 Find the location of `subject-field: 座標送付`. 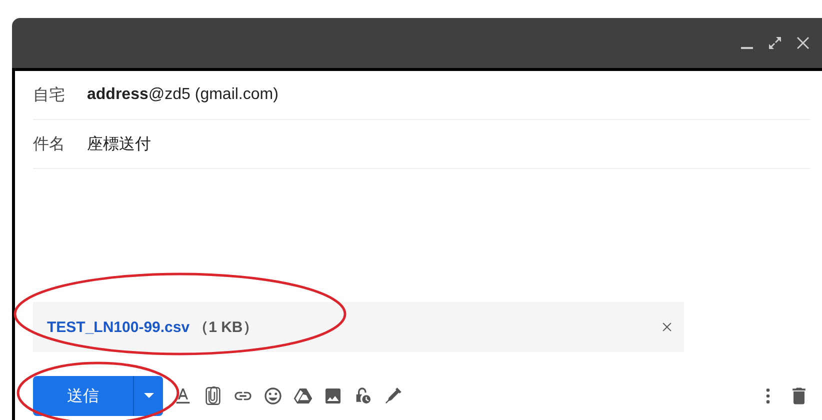

subject-field: 座標送付 is located at coordinates (119, 144).